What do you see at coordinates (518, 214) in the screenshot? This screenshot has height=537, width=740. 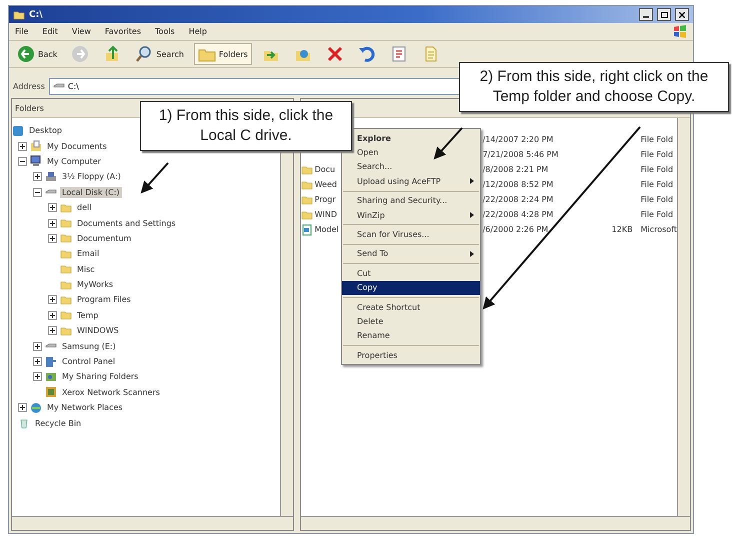 I see `file-date: /22/2008 4:28 PM` at bounding box center [518, 214].